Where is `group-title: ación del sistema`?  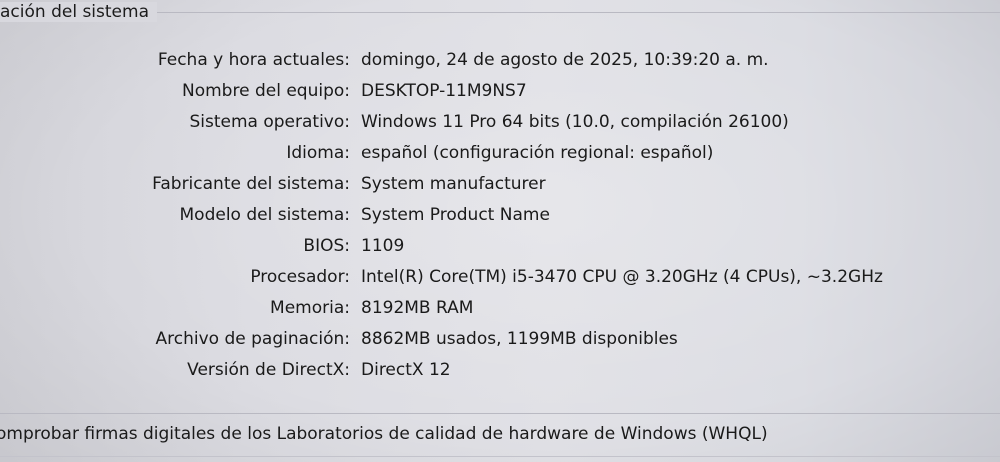 group-title: ación del sistema is located at coordinates (78, 12).